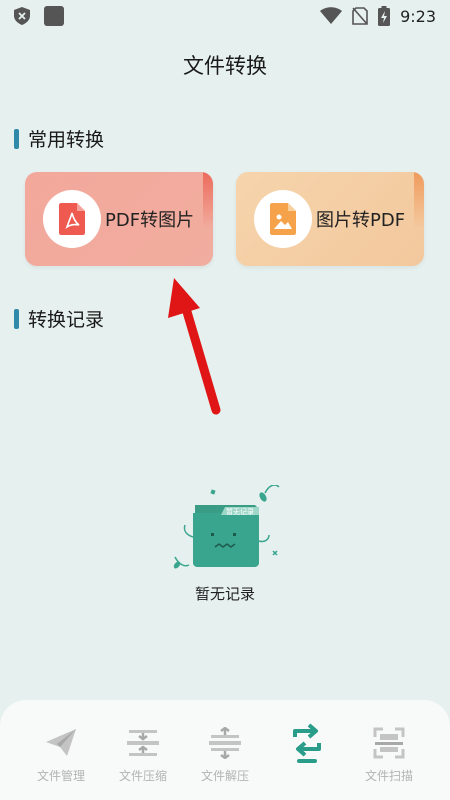  I want to click on card-label: 图片转PDF, so click(361, 220).